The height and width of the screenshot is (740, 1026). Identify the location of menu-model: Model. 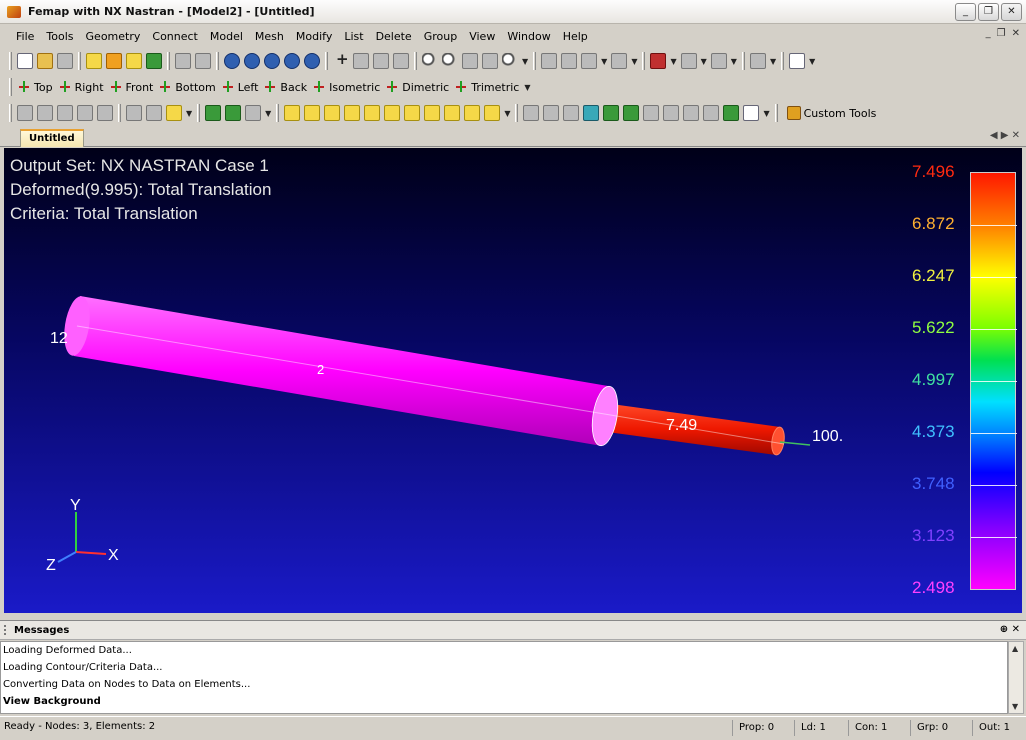
(226, 36).